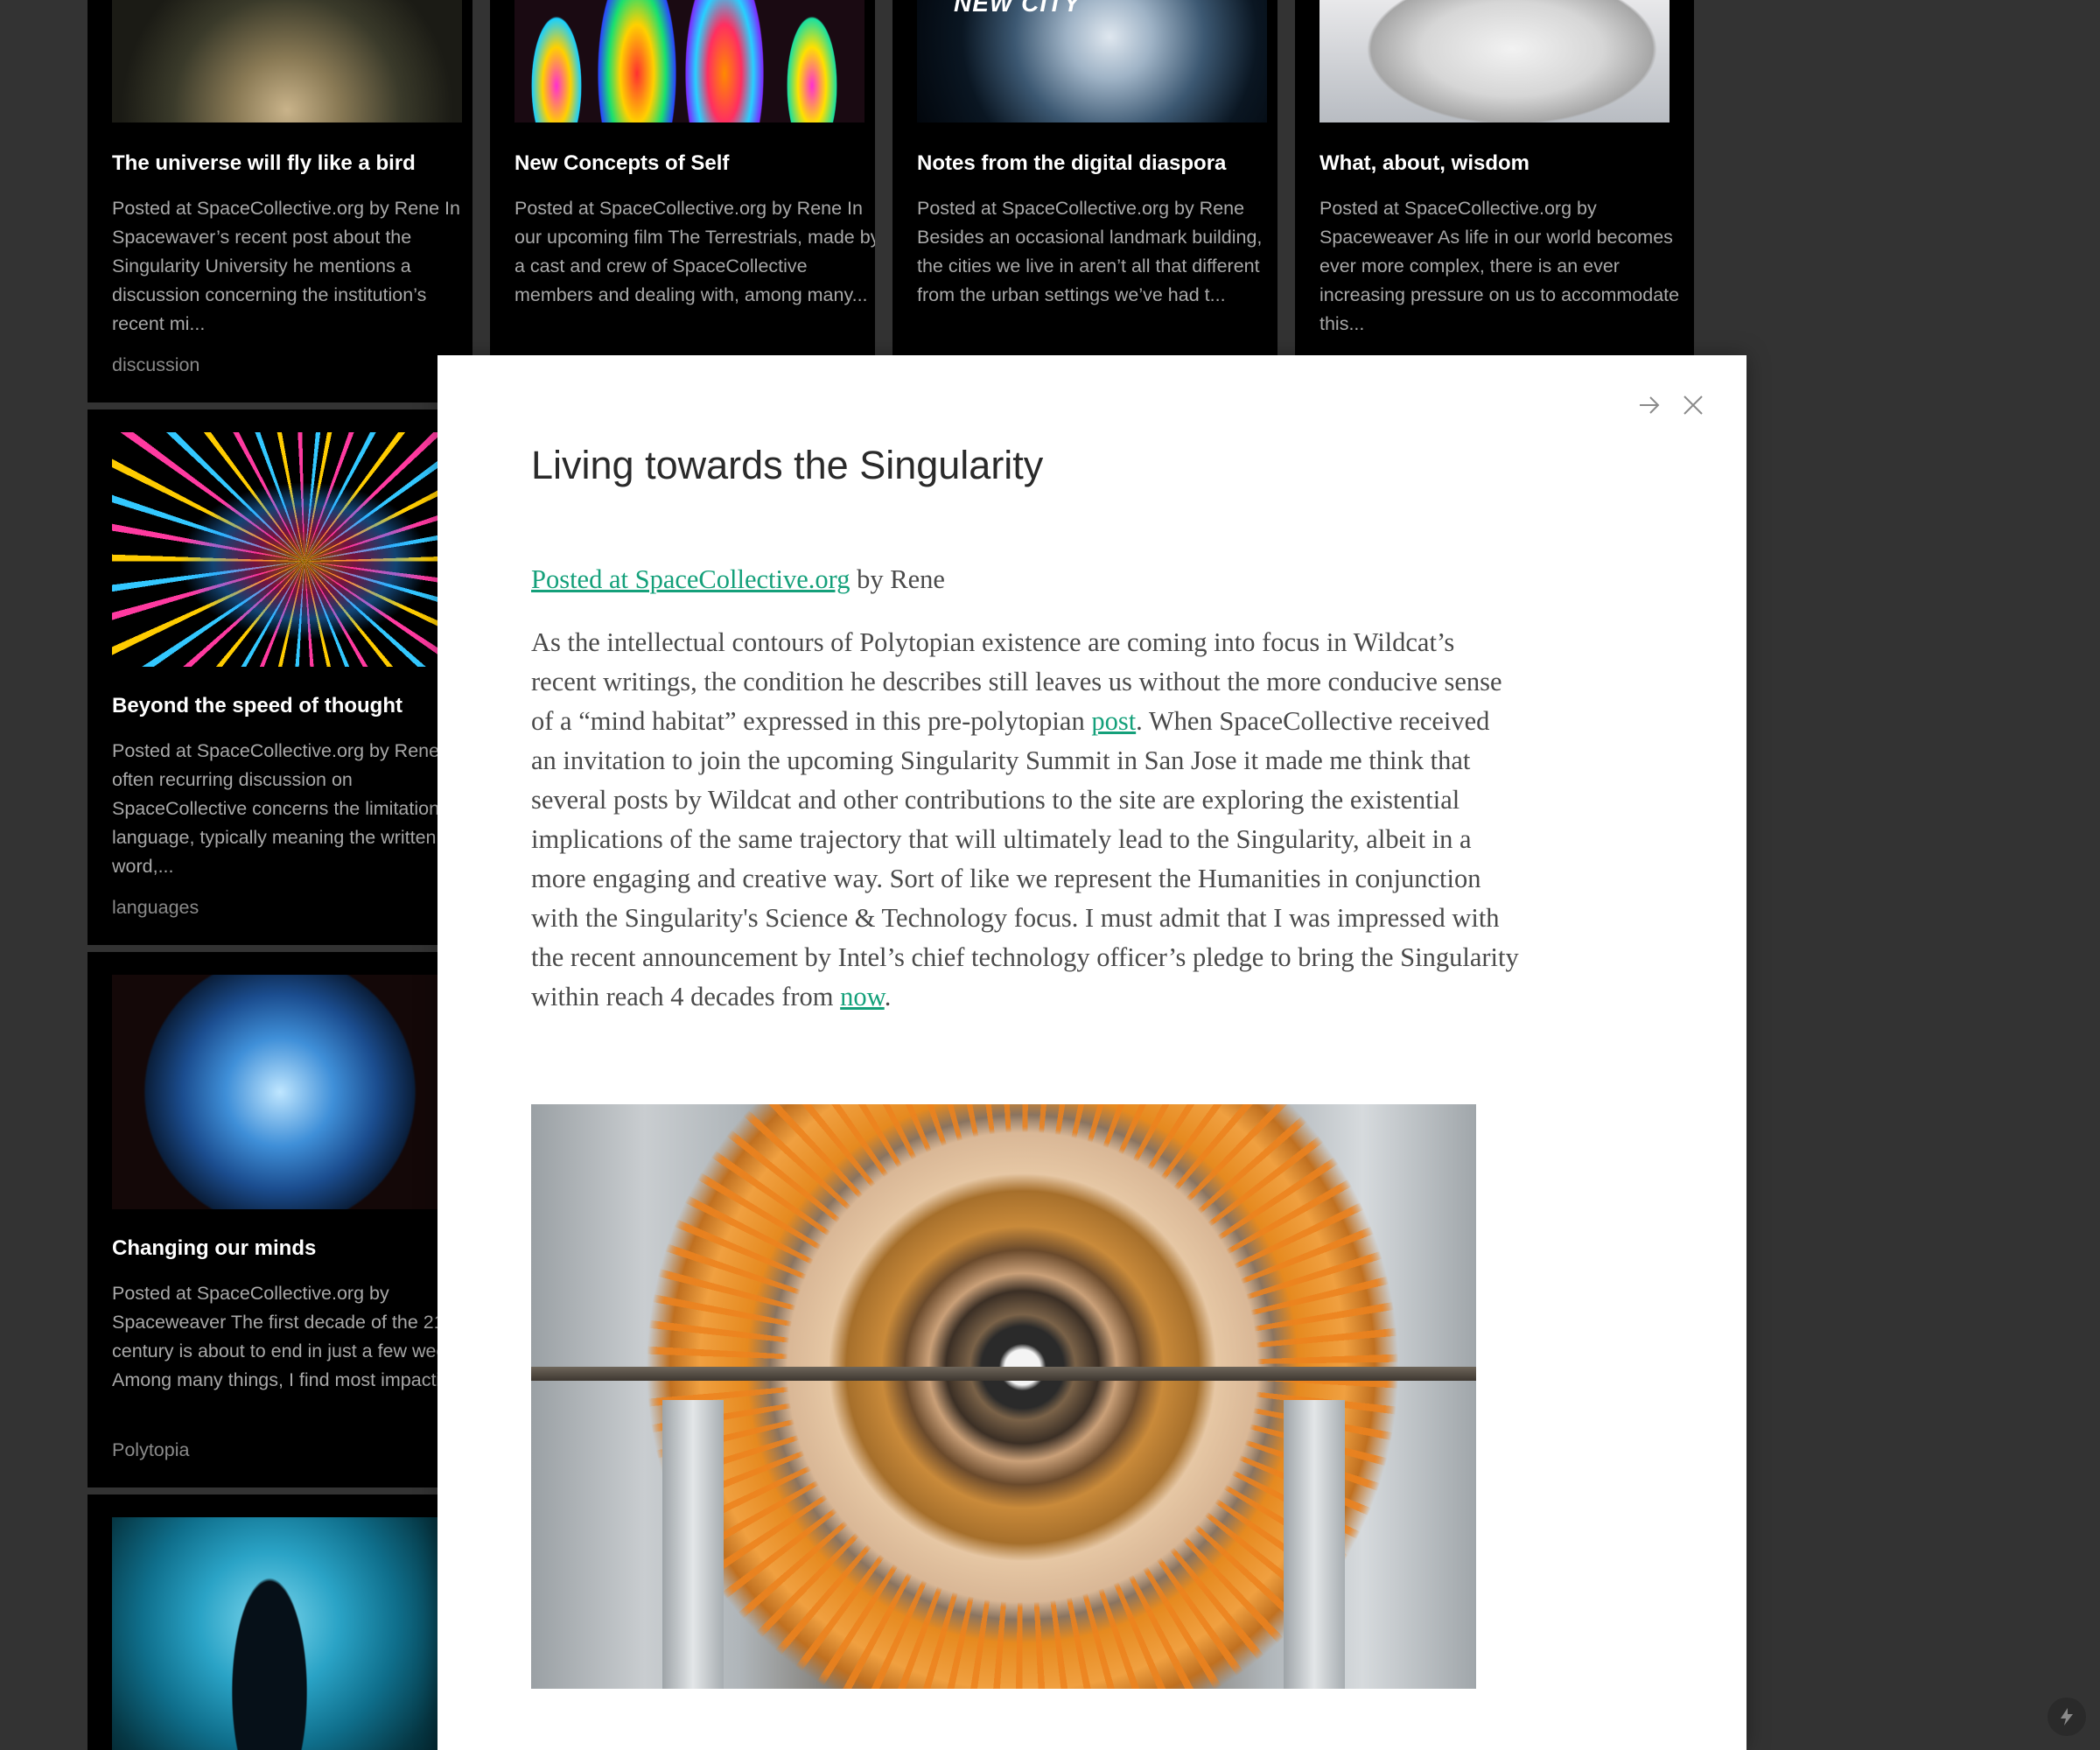 This screenshot has height=1750, width=2100. What do you see at coordinates (897, 579) in the screenshot?
I see `byline-author: by Rene` at bounding box center [897, 579].